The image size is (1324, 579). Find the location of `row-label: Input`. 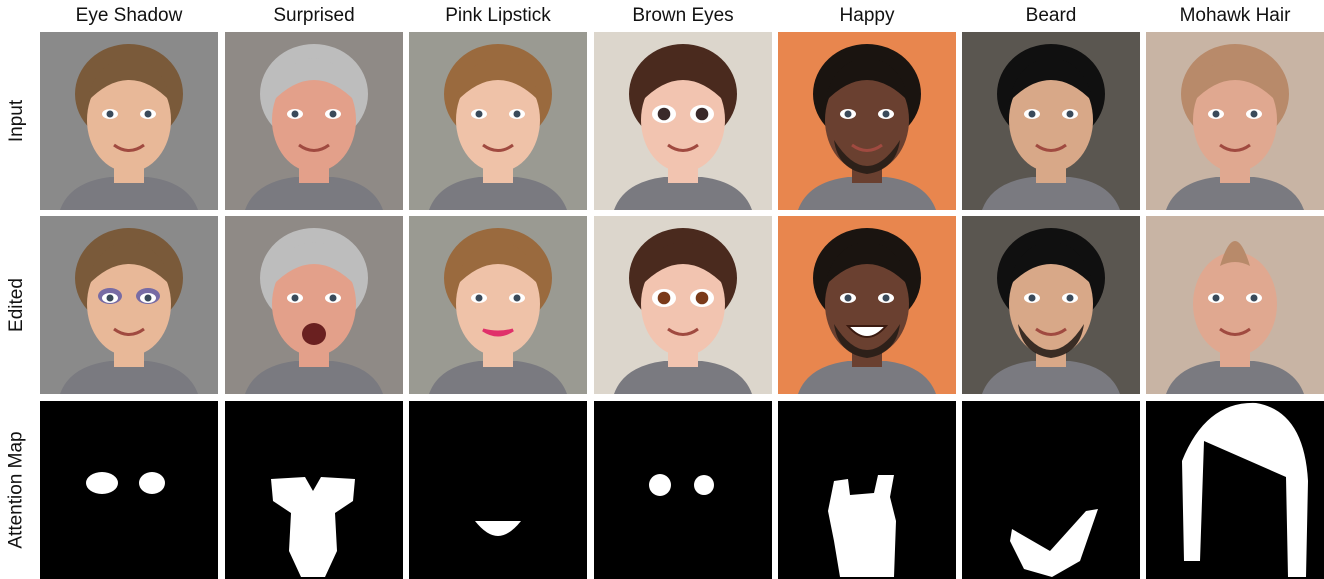

row-label: Input is located at coordinates (17, 121).